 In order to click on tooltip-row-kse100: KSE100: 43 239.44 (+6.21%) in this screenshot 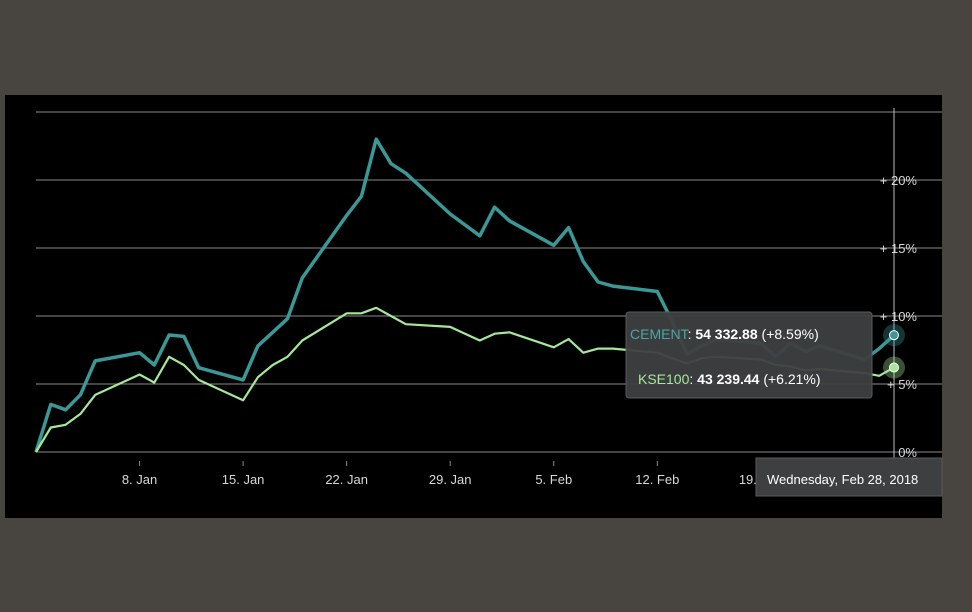, I will do `click(729, 379)`.